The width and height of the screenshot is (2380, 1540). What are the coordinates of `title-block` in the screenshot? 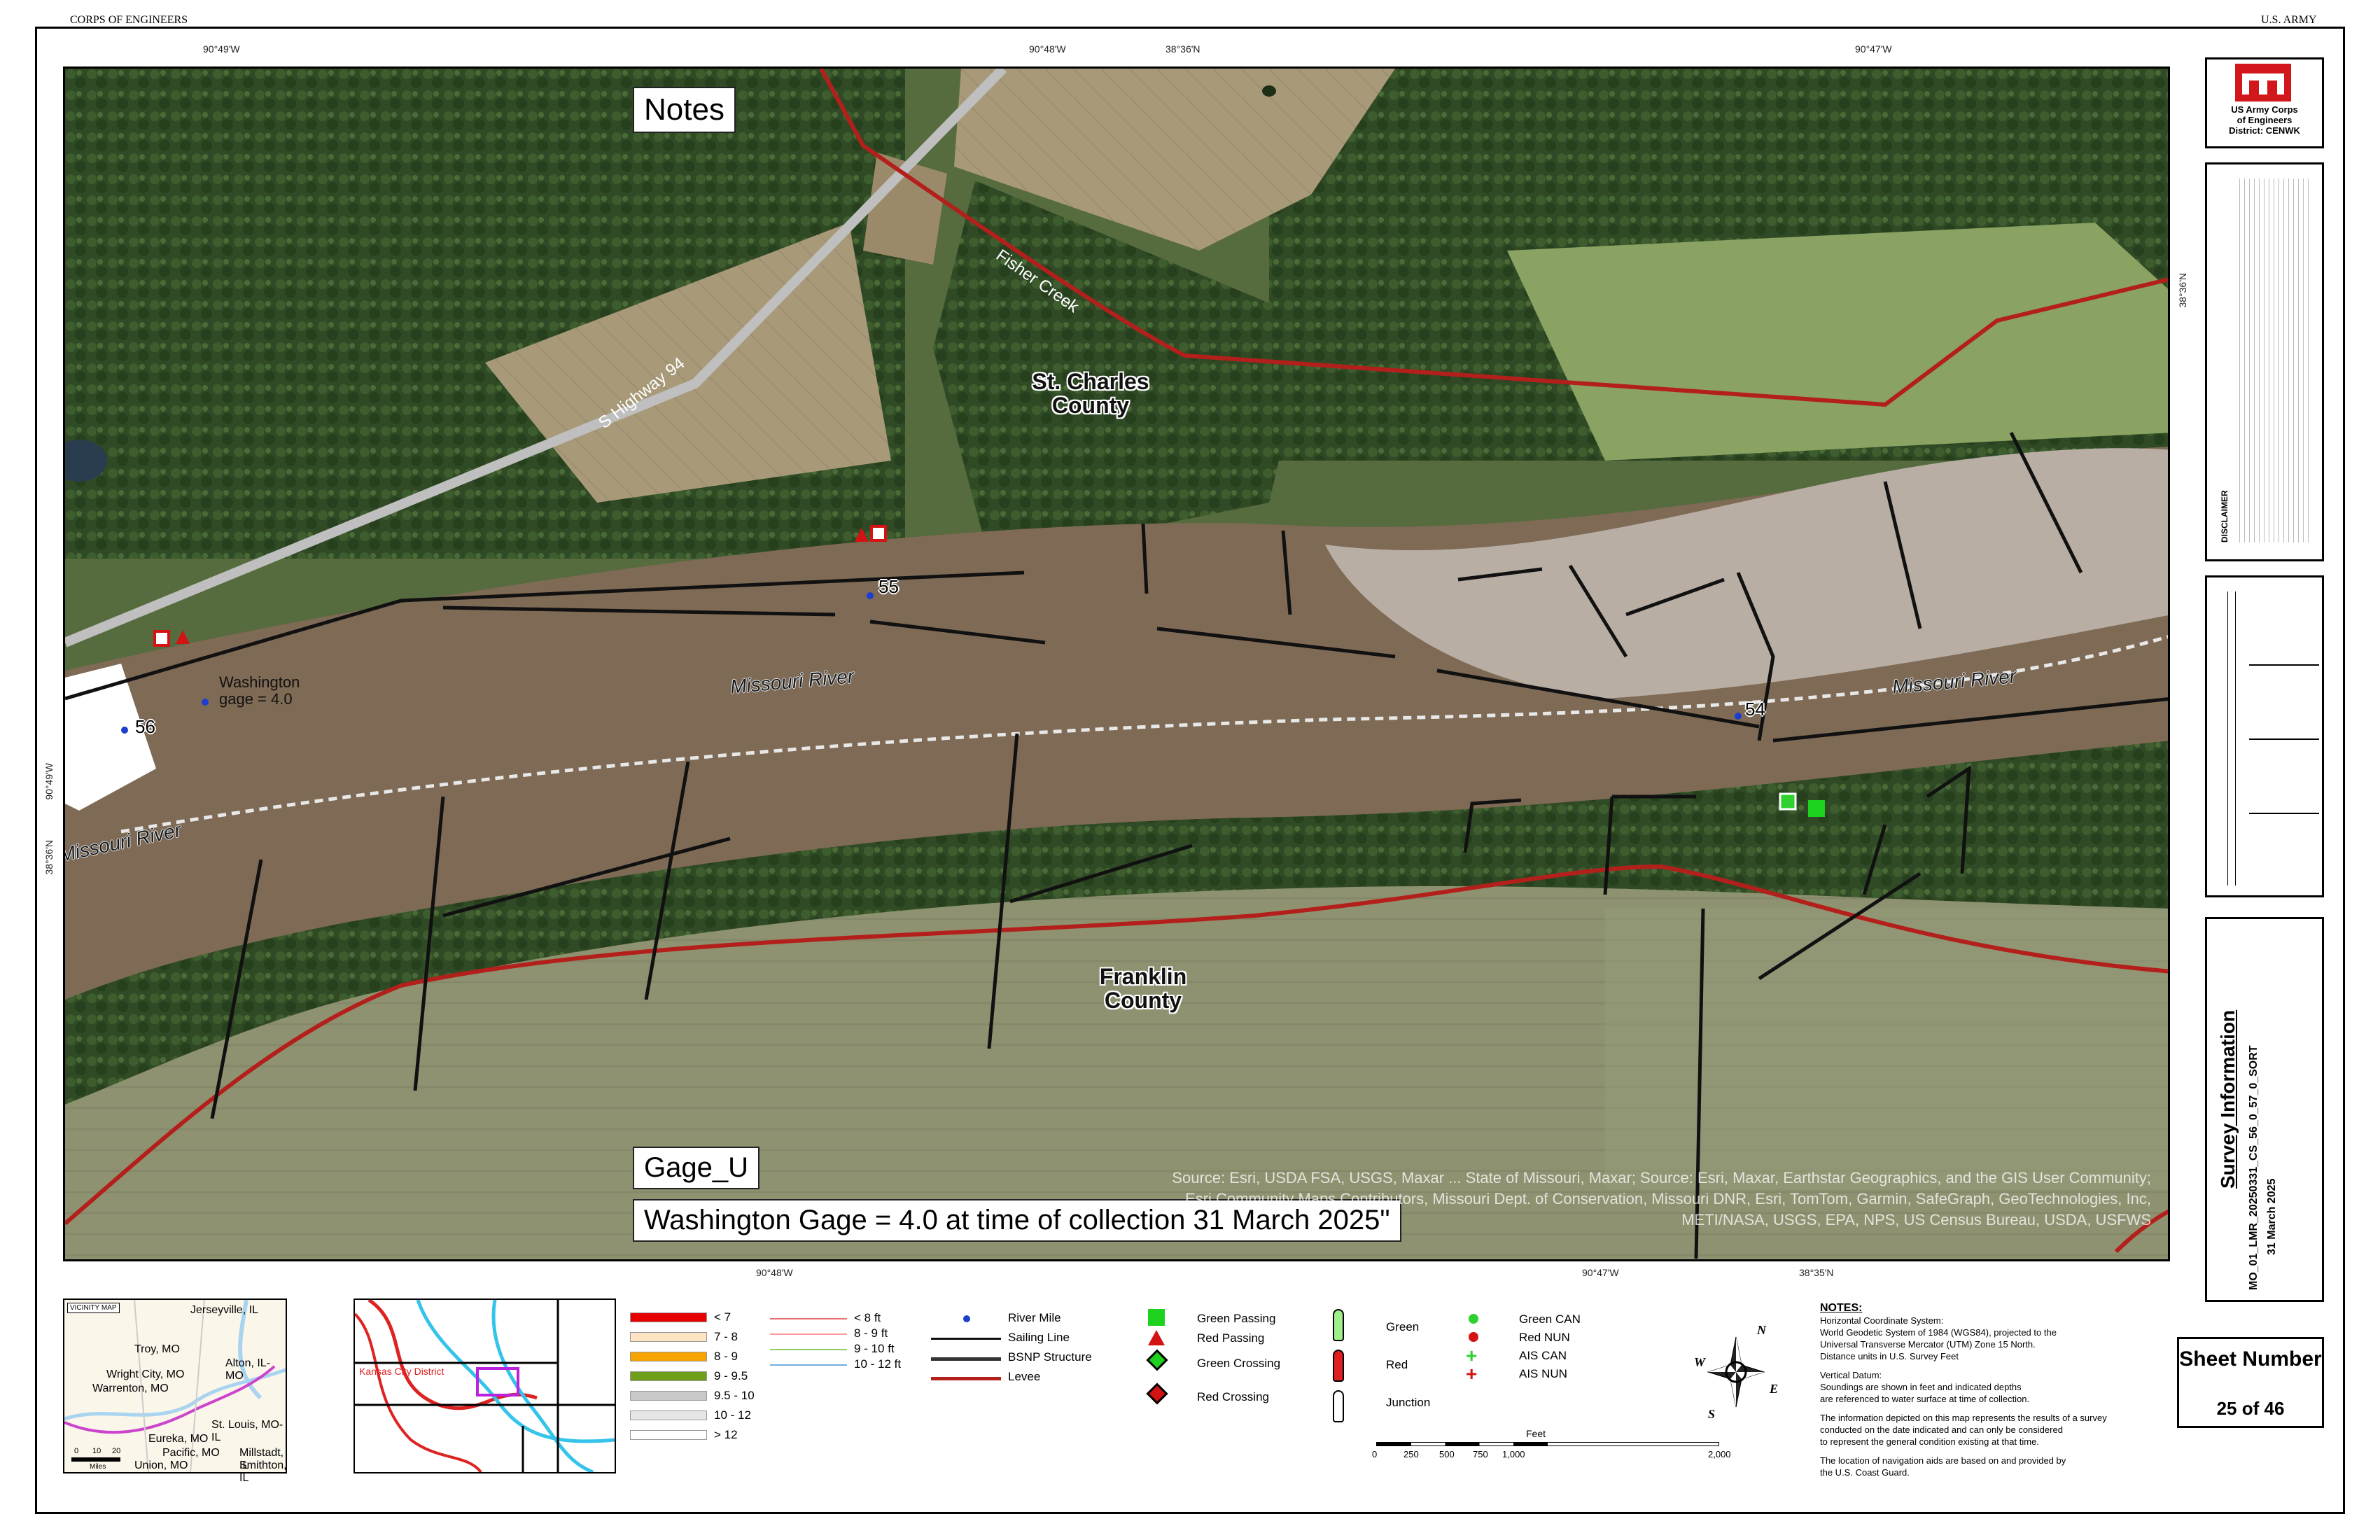 It's located at (2264, 736).